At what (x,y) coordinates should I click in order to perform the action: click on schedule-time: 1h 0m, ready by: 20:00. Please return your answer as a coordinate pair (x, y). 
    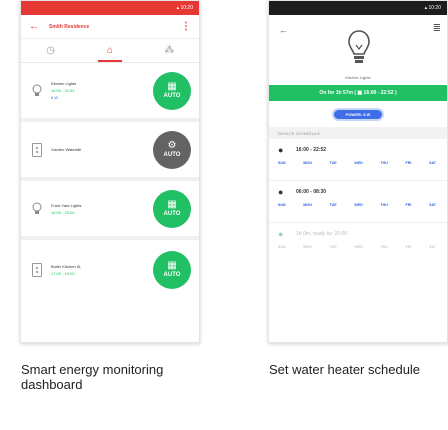
    Looking at the image, I should click on (322, 234).